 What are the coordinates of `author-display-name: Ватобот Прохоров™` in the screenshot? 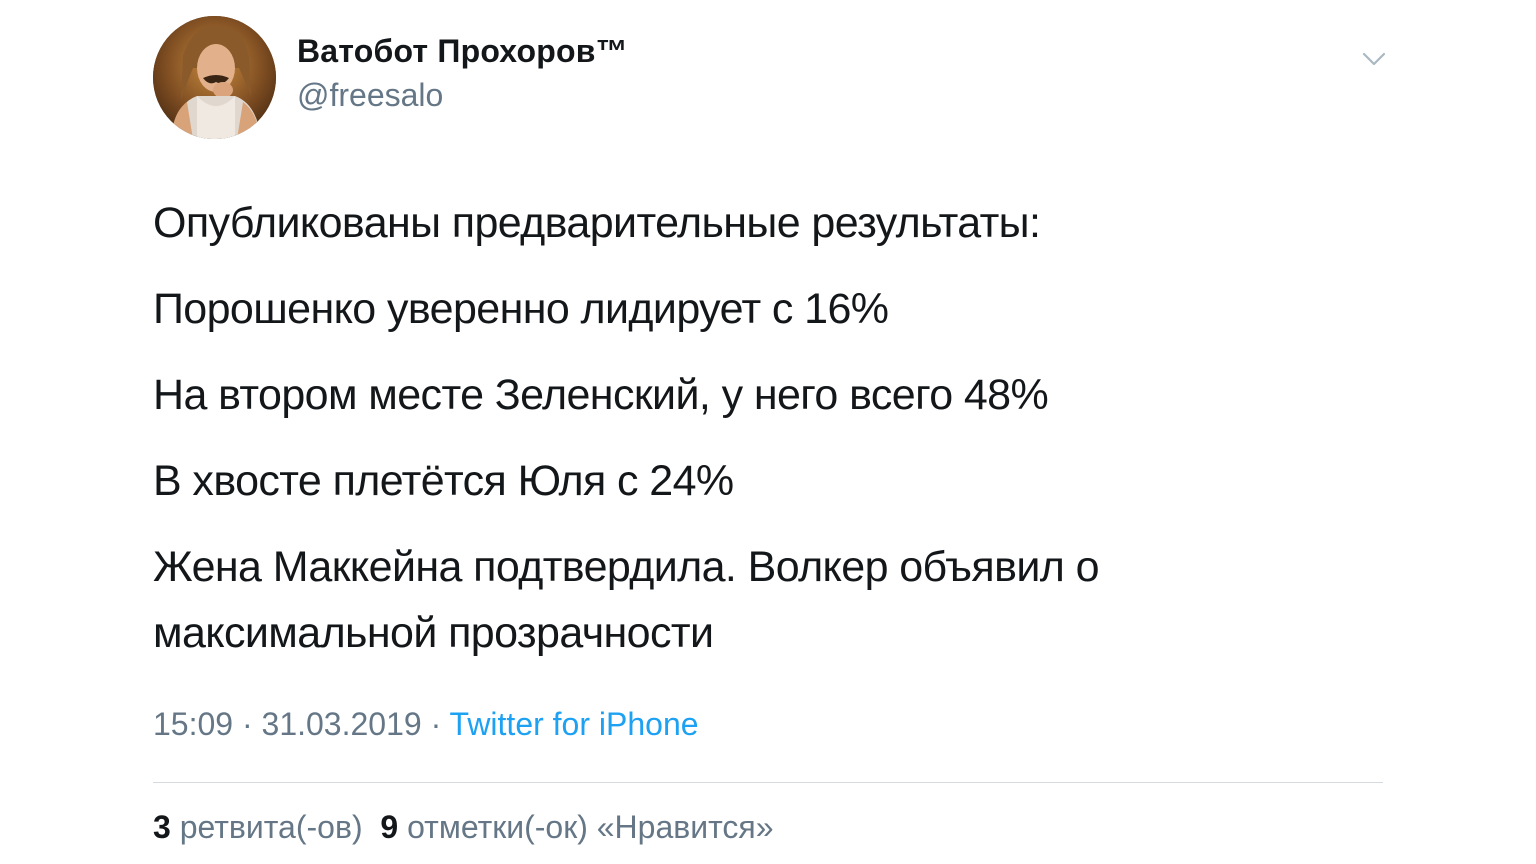 It's located at (462, 51).